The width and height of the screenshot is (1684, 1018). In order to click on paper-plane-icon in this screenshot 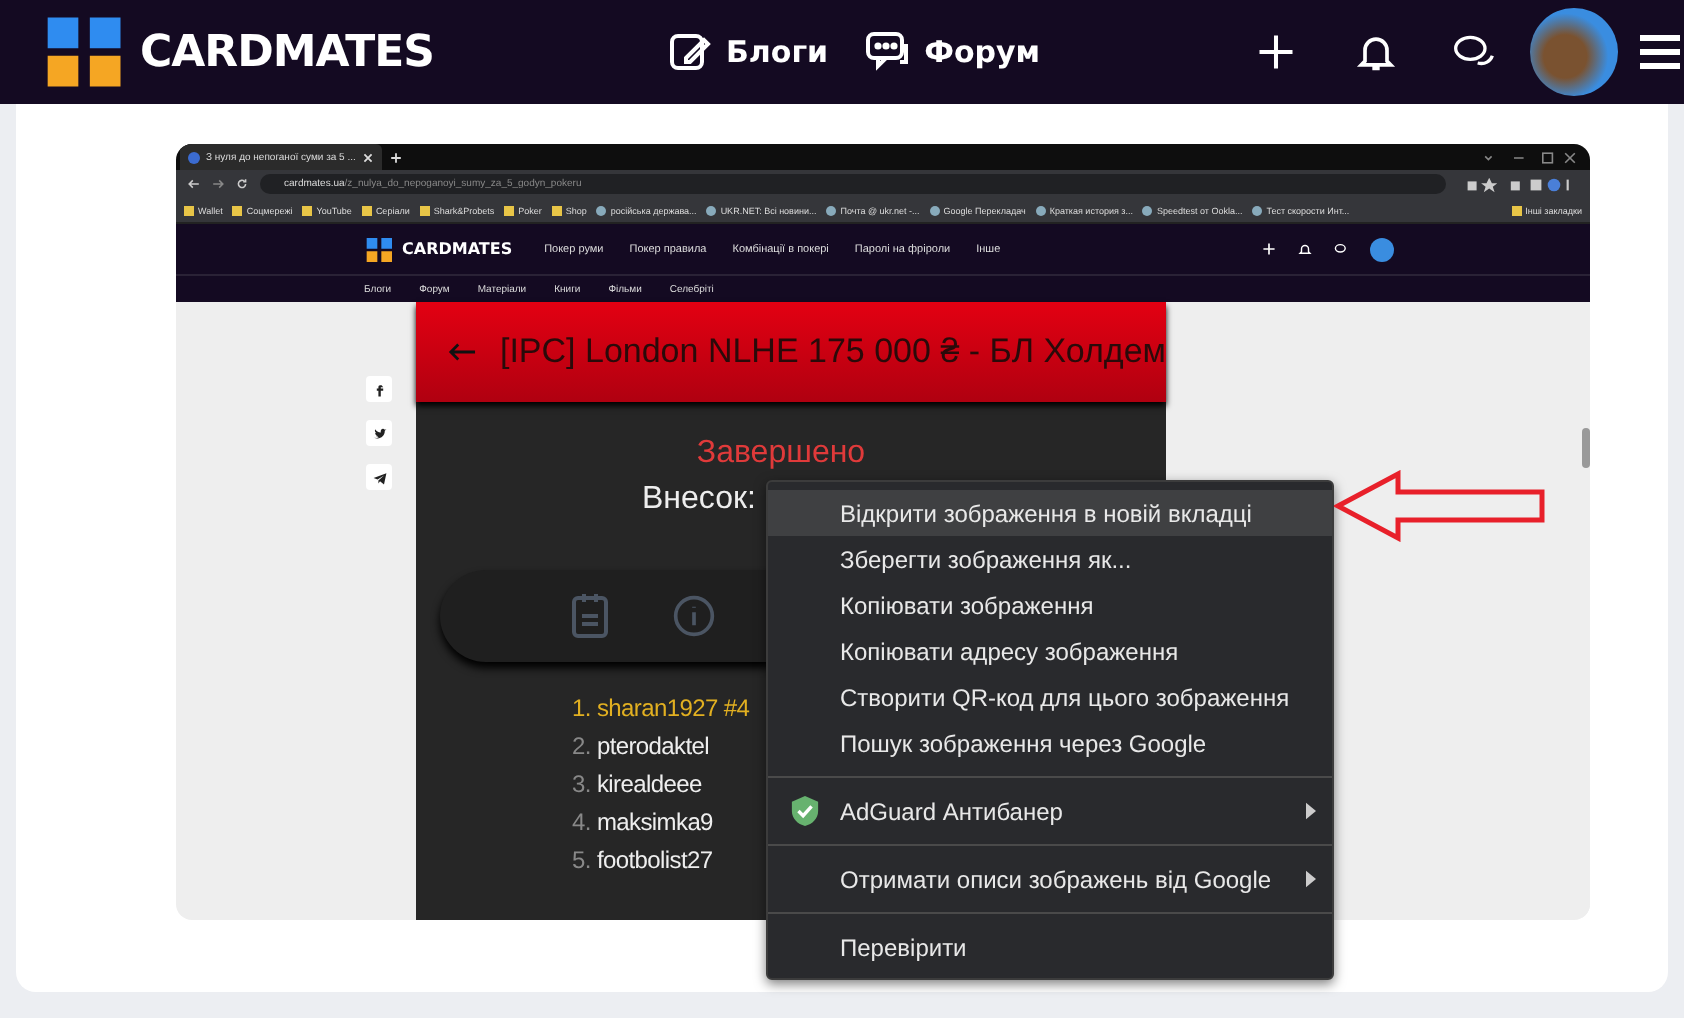, I will do `click(379, 477)`.